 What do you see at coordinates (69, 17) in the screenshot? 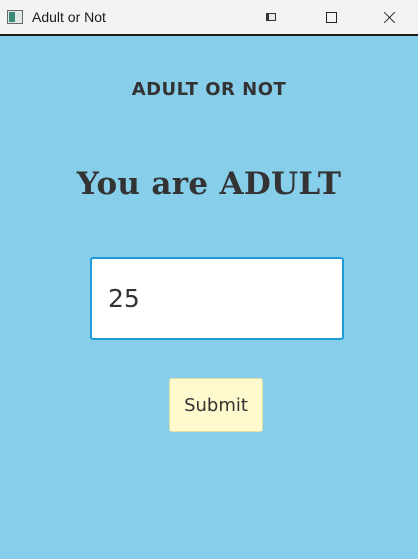
I see `window-title: Adult or Not` at bounding box center [69, 17].